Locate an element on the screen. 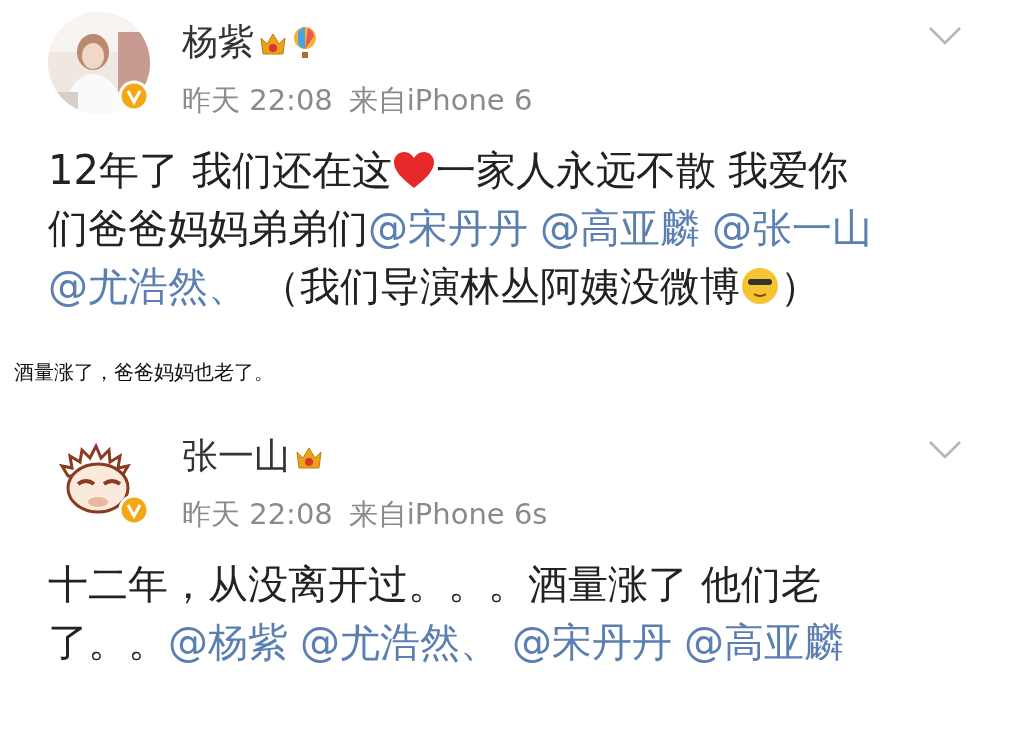 This screenshot has height=733, width=1011. heart-icon is located at coordinates (413, 170).